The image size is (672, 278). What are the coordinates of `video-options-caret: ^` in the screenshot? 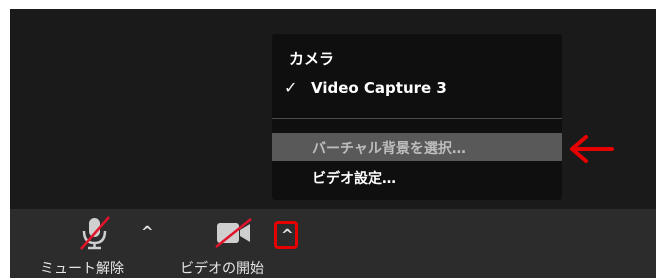 It's located at (287, 235).